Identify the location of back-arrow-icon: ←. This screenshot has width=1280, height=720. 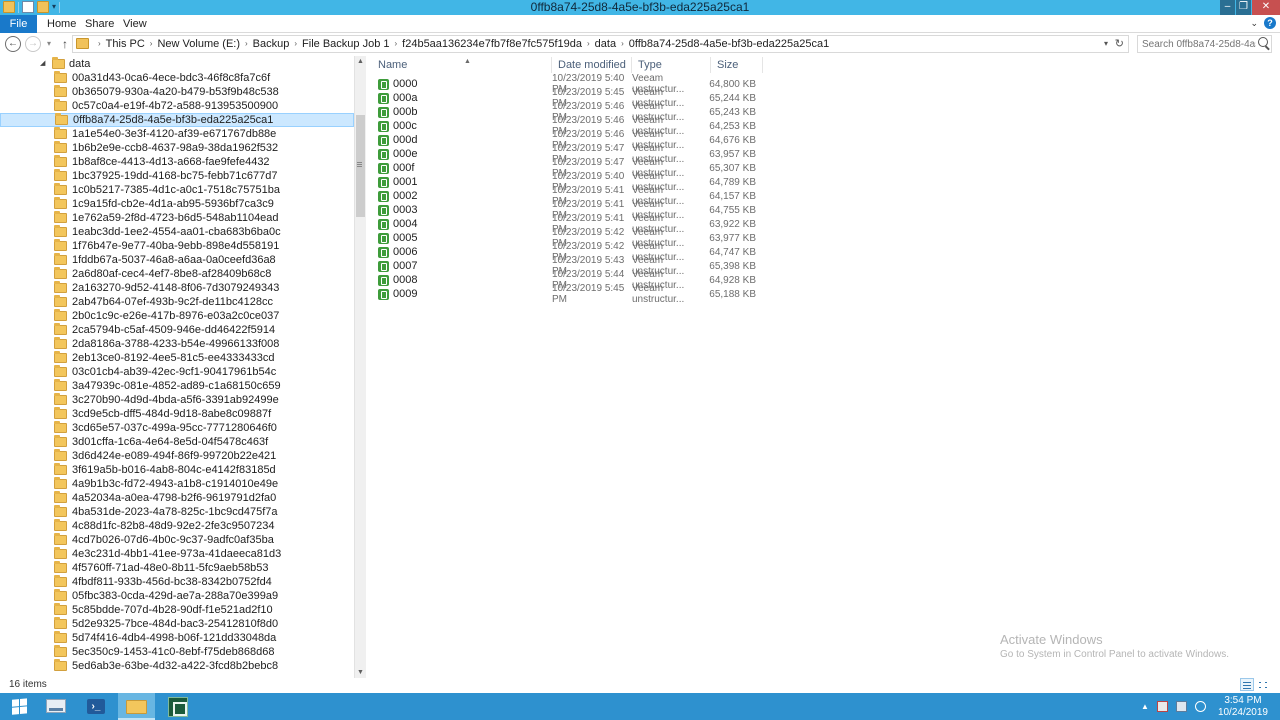
(13, 44).